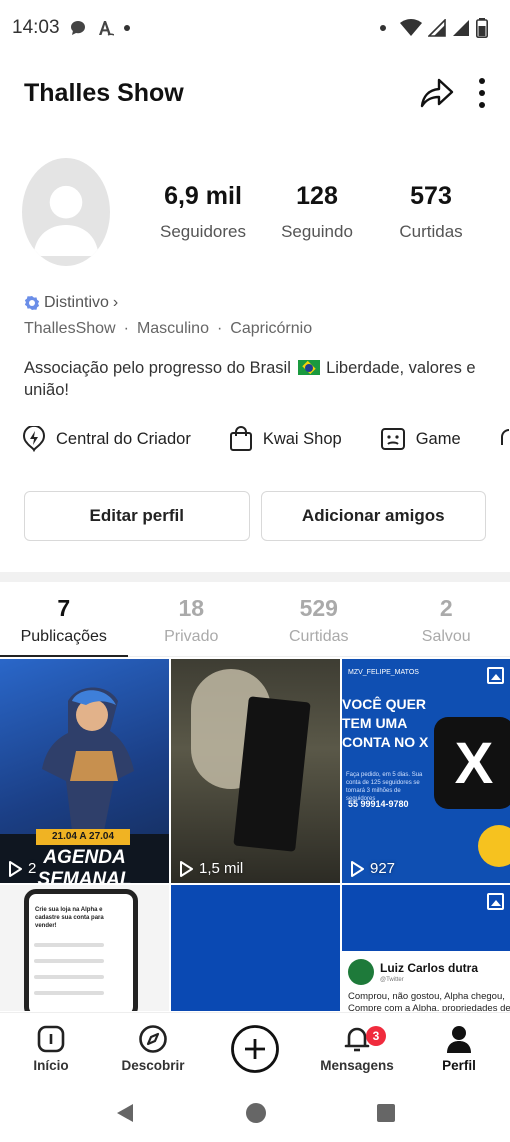 This screenshot has height=1142, width=510. I want to click on creator-bolt-icon, so click(34, 439).